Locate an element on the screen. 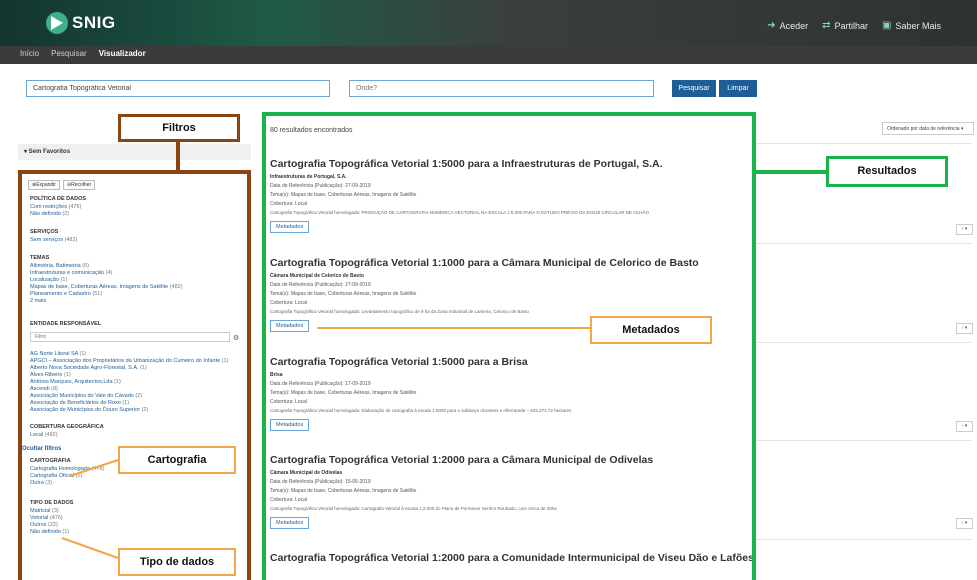  filter-item: Com restrições (476) is located at coordinates (55, 207).